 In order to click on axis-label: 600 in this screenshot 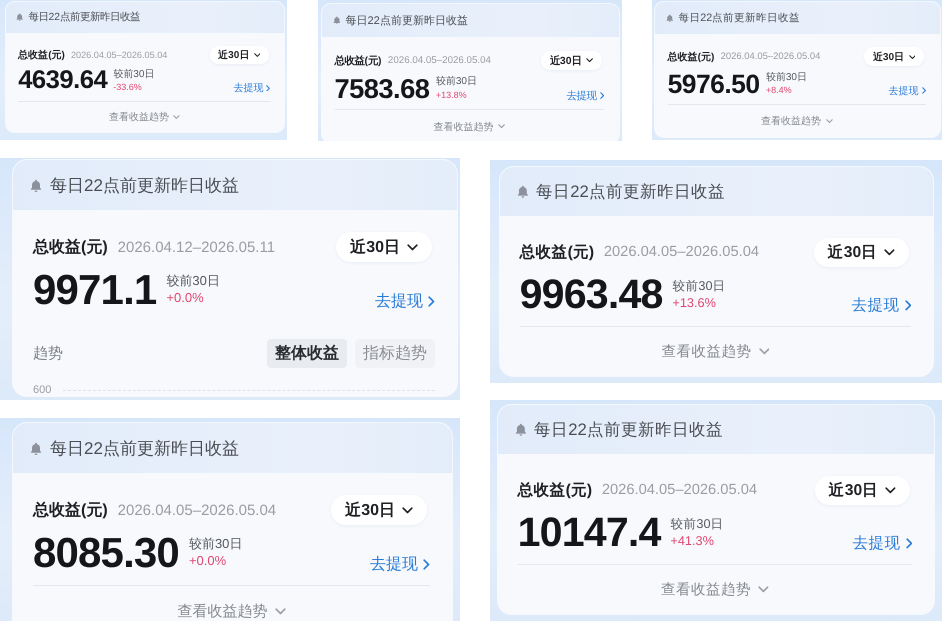, I will do `click(42, 390)`.